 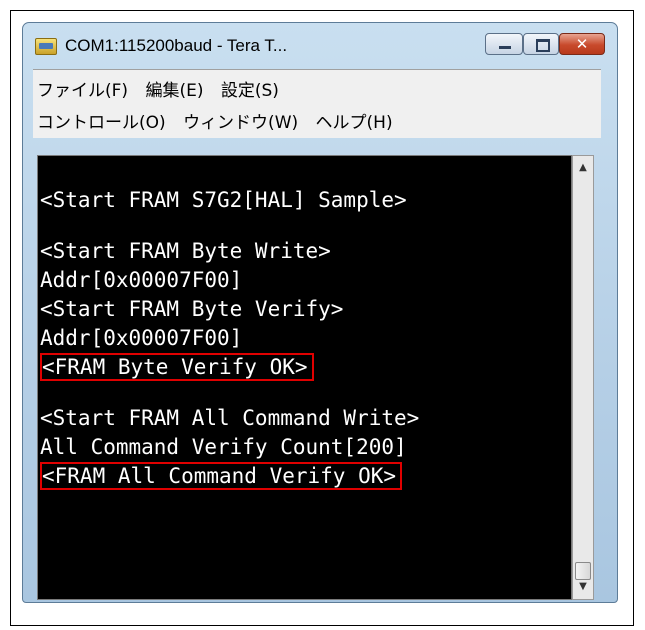 I want to click on maximize-button, so click(x=541, y=44).